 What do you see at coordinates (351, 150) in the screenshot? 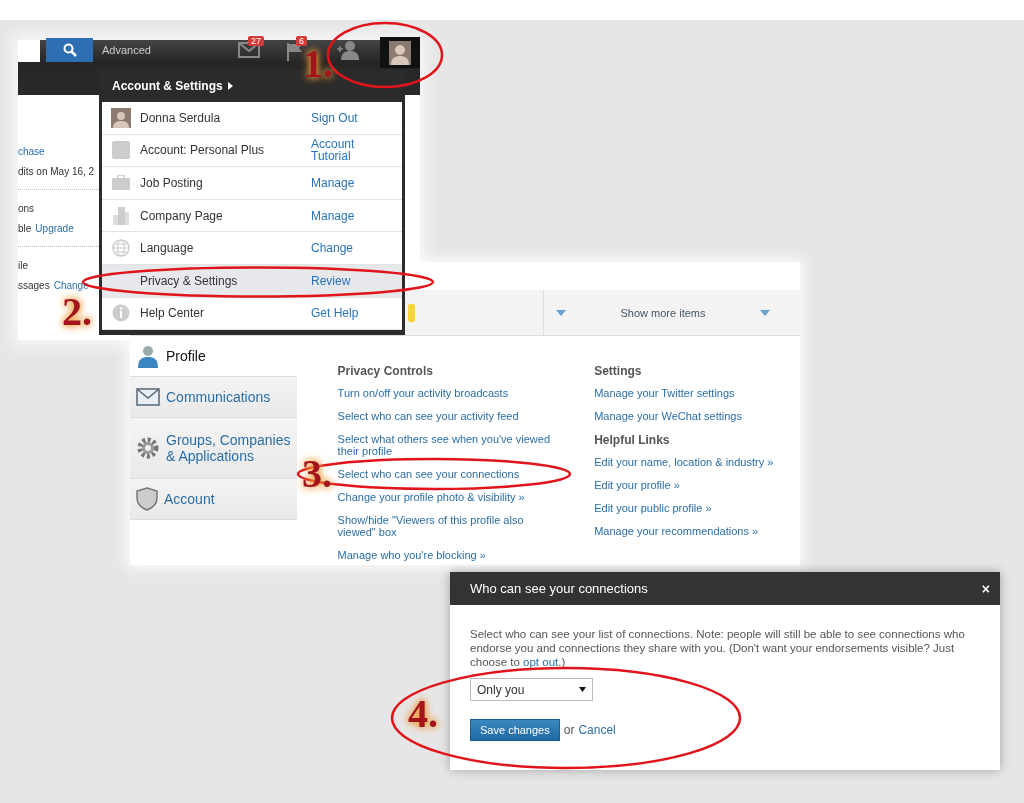
I see `menu-action-link: Account Tutorial` at bounding box center [351, 150].